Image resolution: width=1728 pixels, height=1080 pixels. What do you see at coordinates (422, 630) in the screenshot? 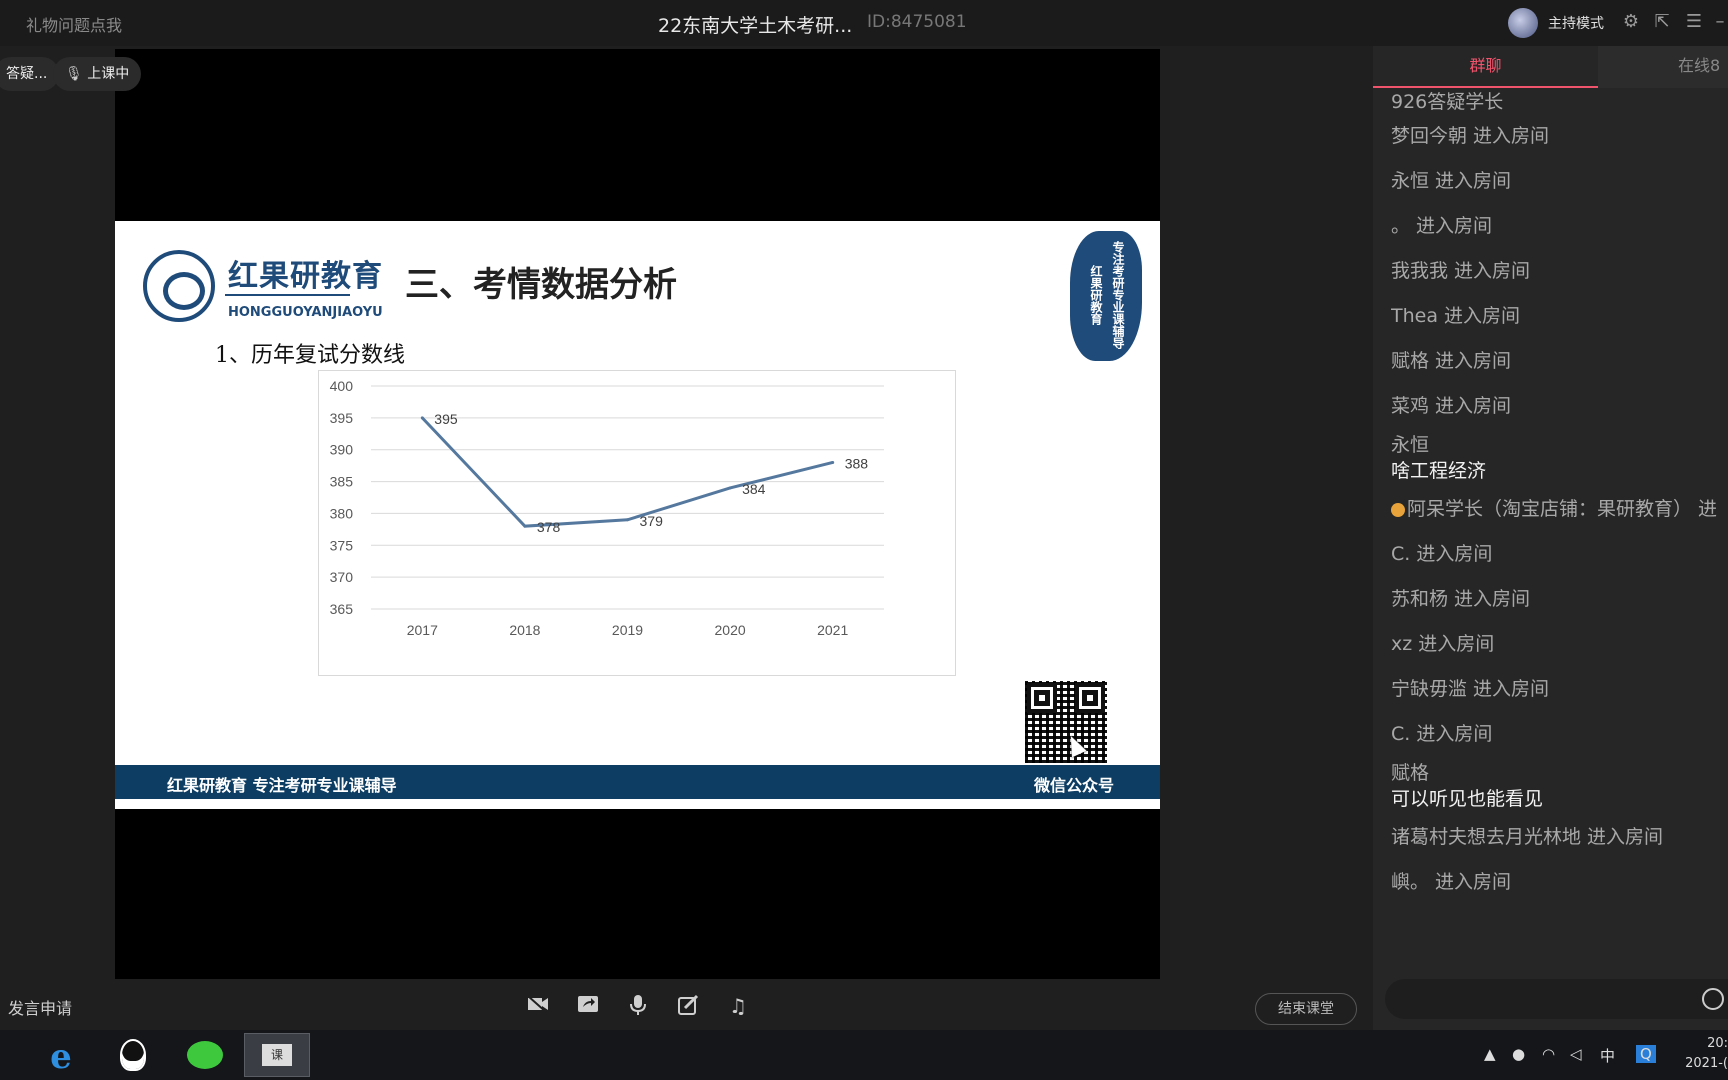
I see `x-tick-label: 2017` at bounding box center [422, 630].